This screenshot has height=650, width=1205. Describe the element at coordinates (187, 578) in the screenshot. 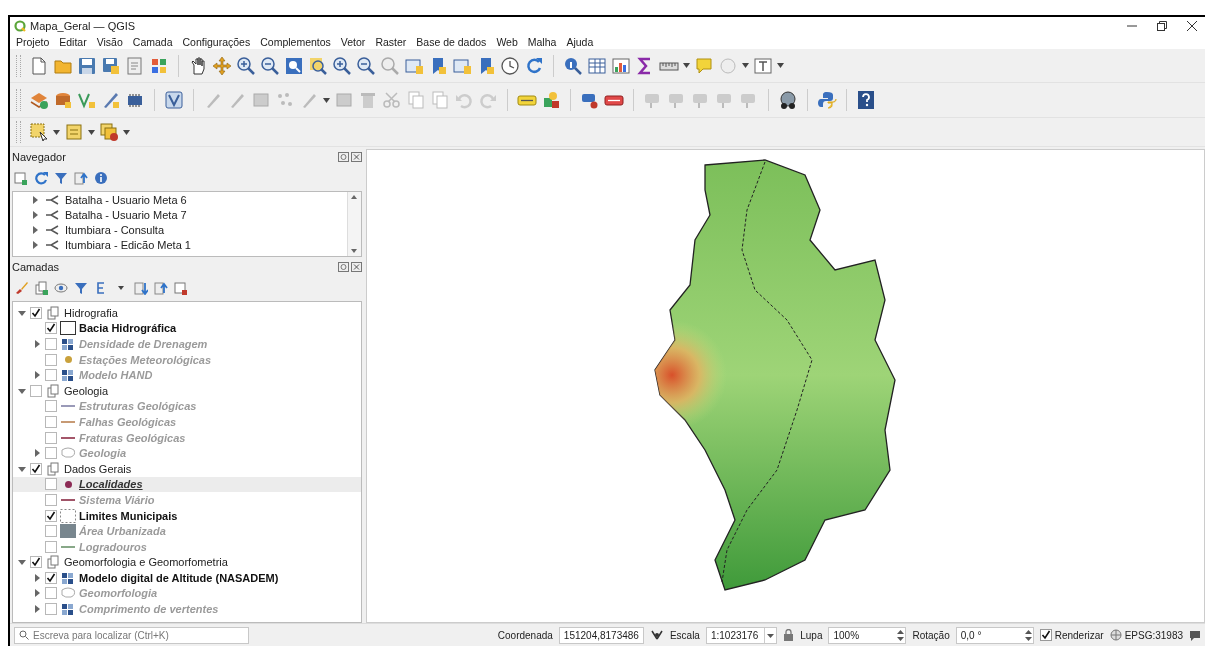

I see `layer-row: Modelo digital de Altitude (NASADEM)` at that location.